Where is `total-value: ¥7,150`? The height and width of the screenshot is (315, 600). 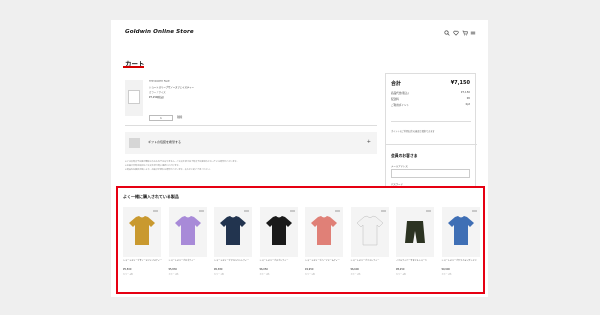 total-value: ¥7,150 is located at coordinates (460, 83).